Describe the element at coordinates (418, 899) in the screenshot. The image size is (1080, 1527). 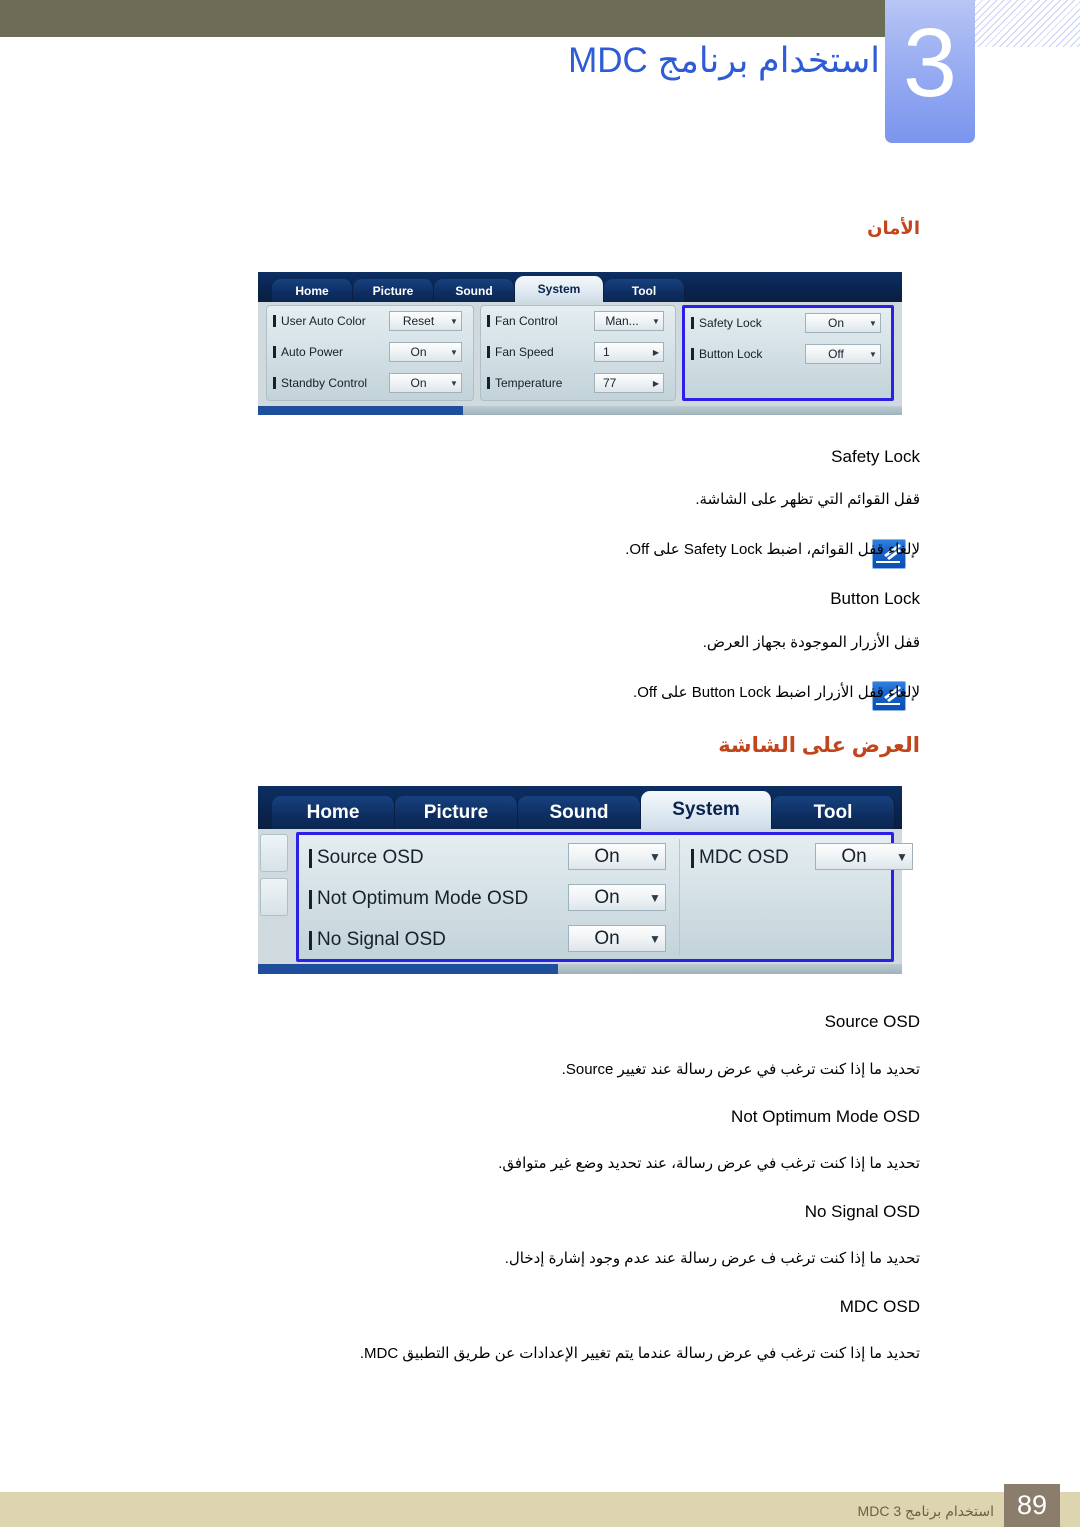
I see `field-label-not-optimum-mode-osd: Not Optimum Mode OSD` at that location.